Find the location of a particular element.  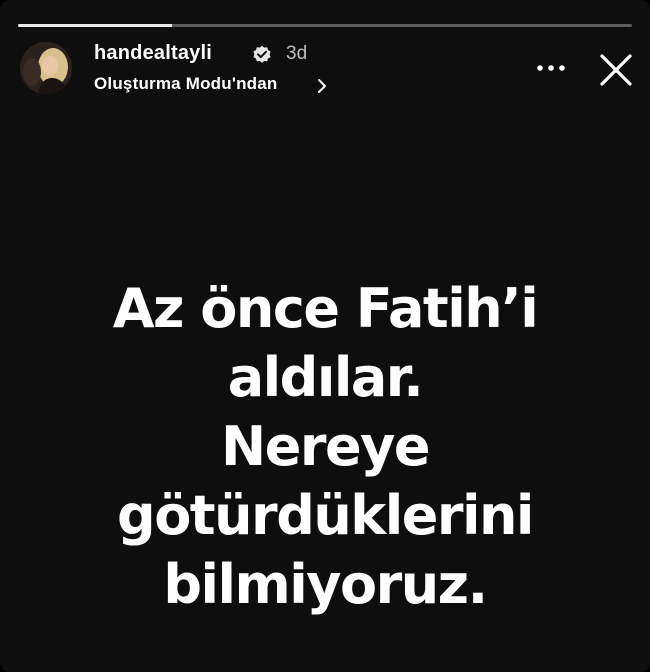

message-line-3: Nereye is located at coordinates (325, 446).